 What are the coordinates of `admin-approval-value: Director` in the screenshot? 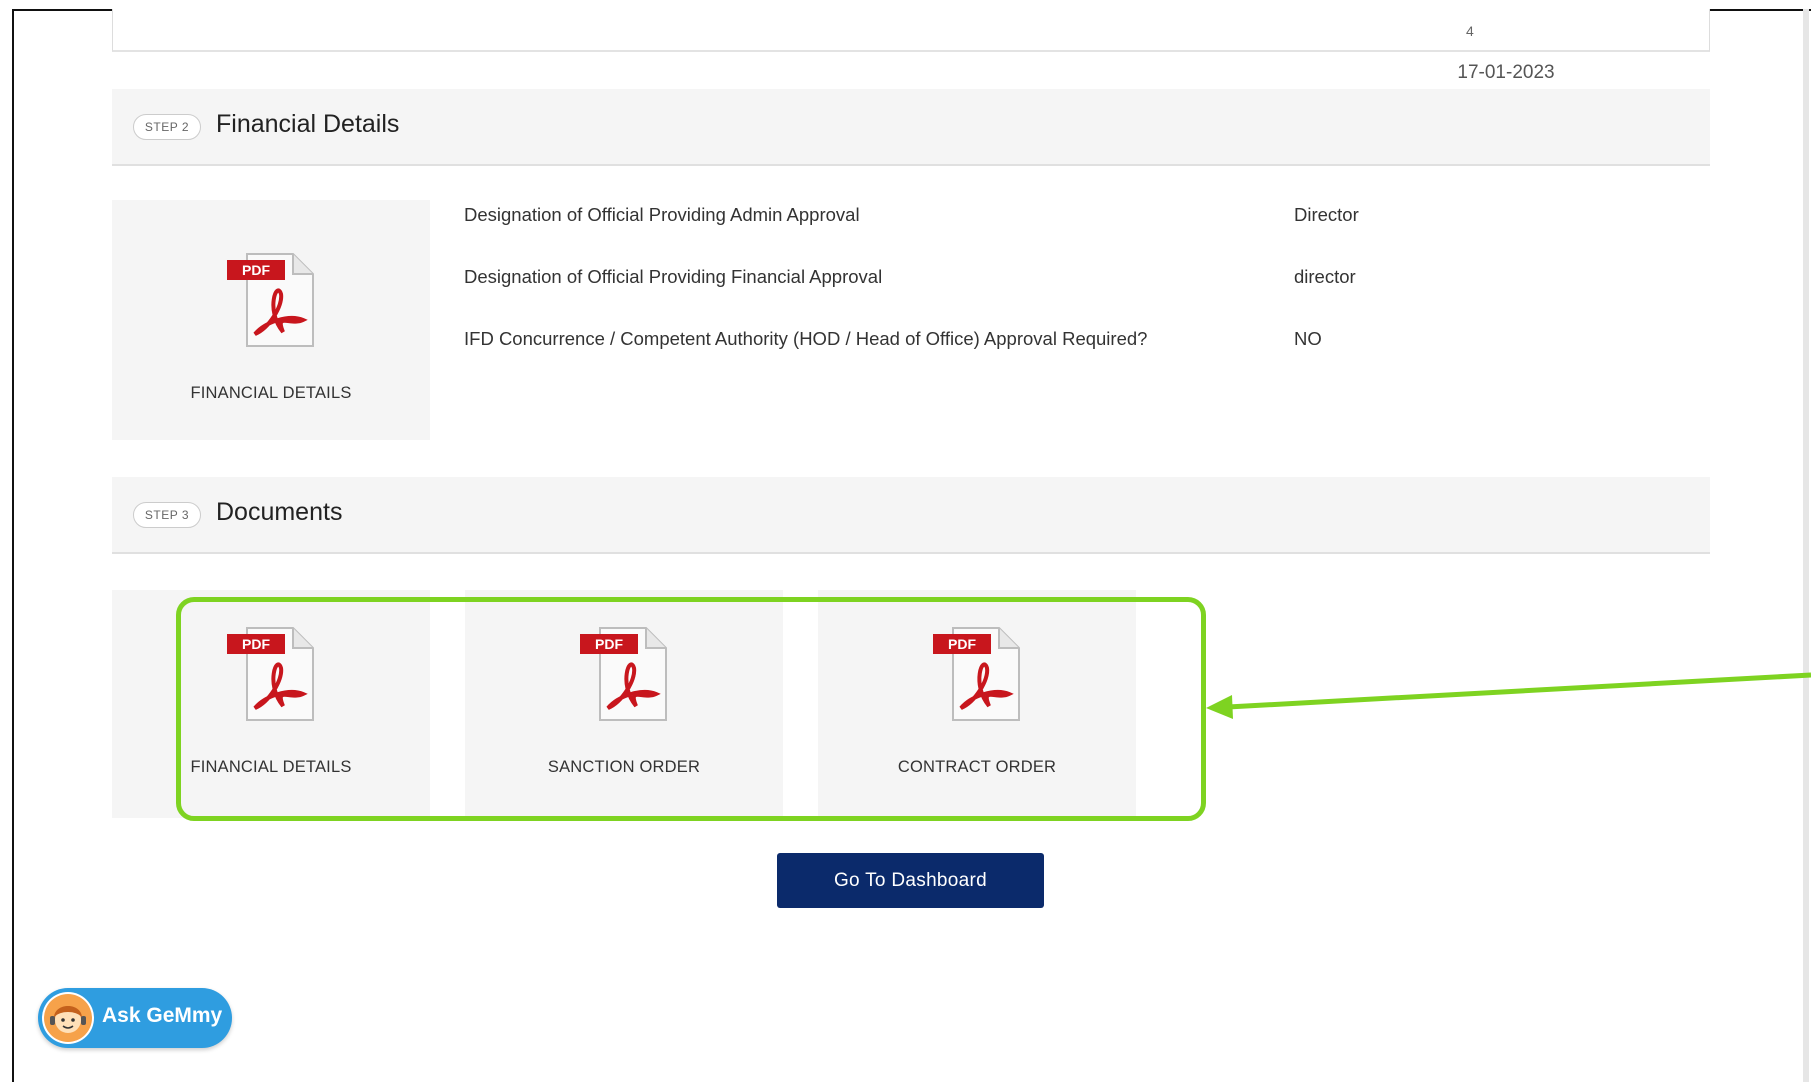 It's located at (1326, 214).